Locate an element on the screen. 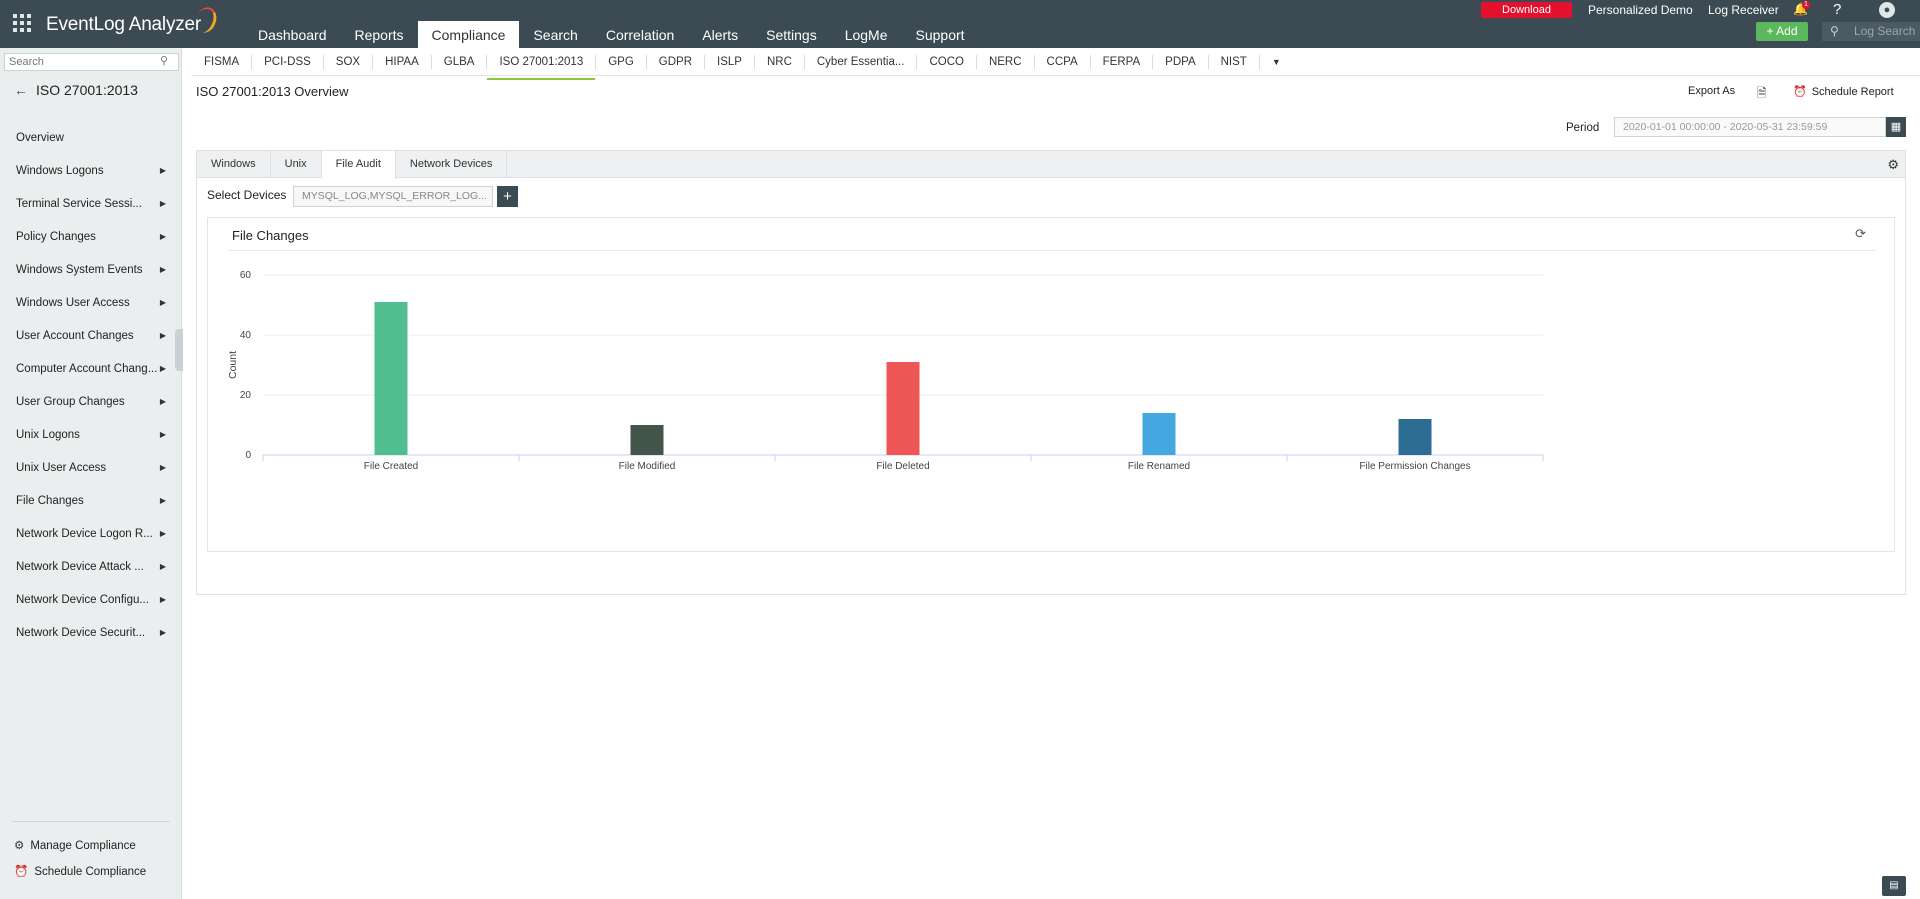 This screenshot has width=1920, height=899. sidebar-item-label: Overview is located at coordinates (40, 137).